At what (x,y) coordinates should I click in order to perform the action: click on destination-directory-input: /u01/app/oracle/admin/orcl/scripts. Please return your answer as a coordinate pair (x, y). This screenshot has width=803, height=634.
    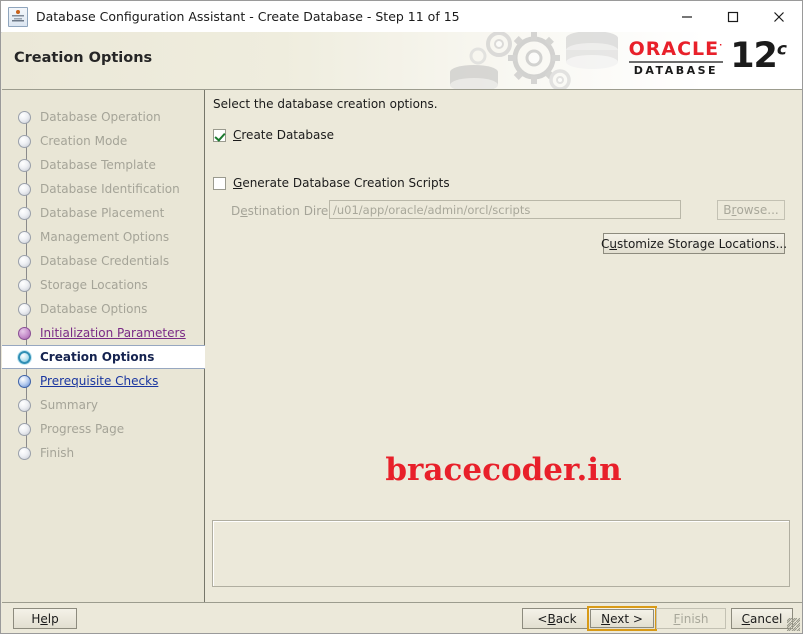
    Looking at the image, I should click on (505, 209).